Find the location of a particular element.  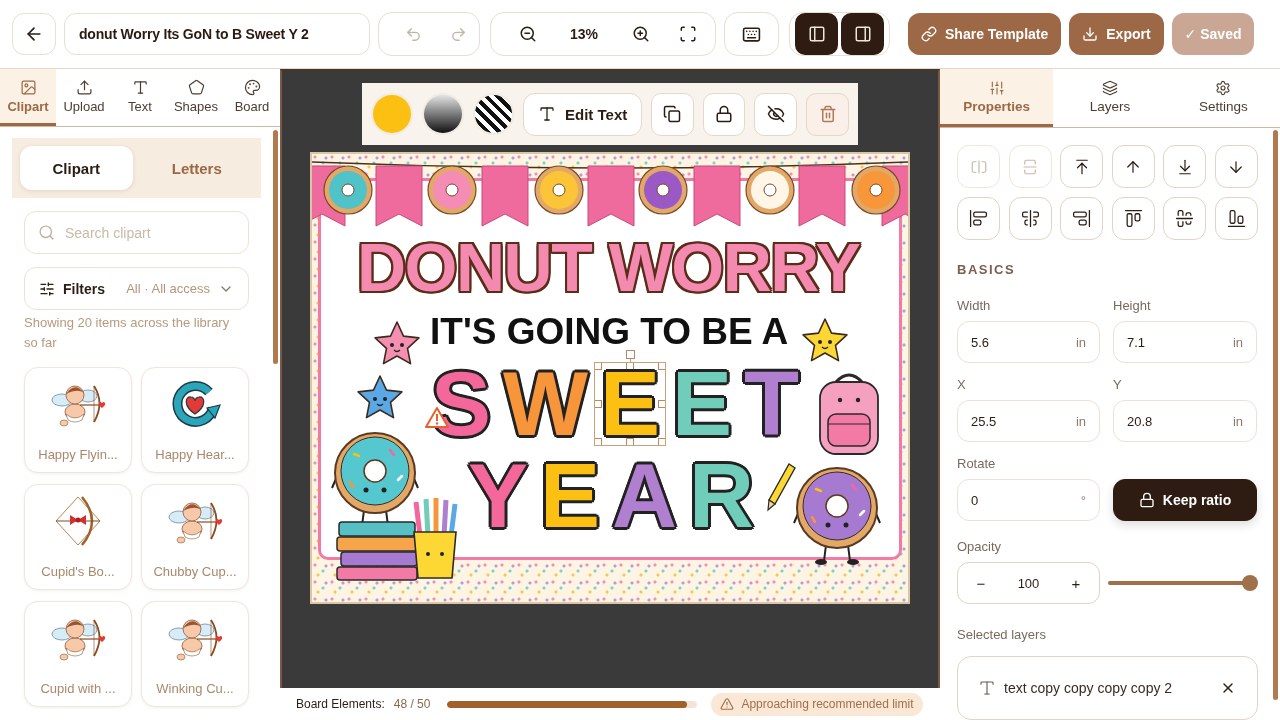

filter-value: All · All access is located at coordinates (168, 288).